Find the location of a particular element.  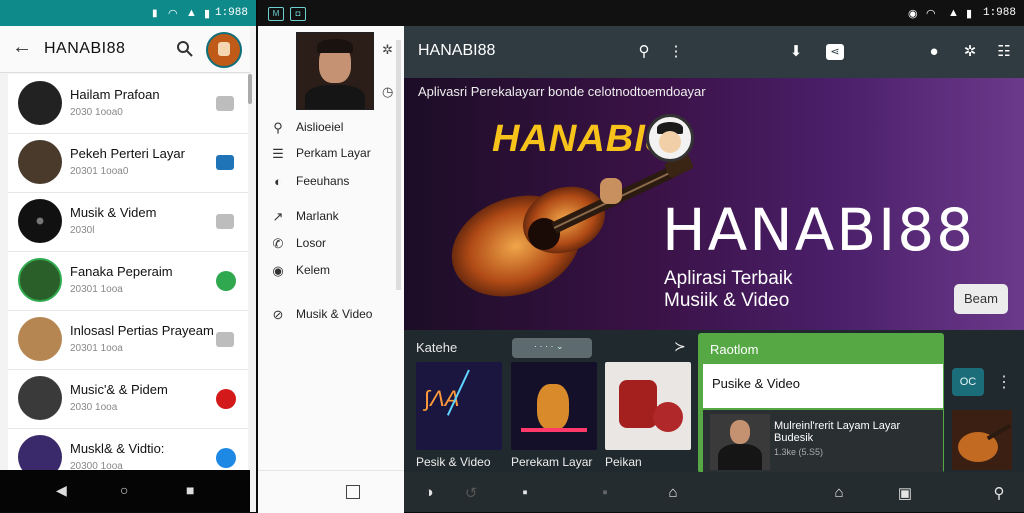

list-item-subtitle: 2030 1ooa0 is located at coordinates (96, 112).